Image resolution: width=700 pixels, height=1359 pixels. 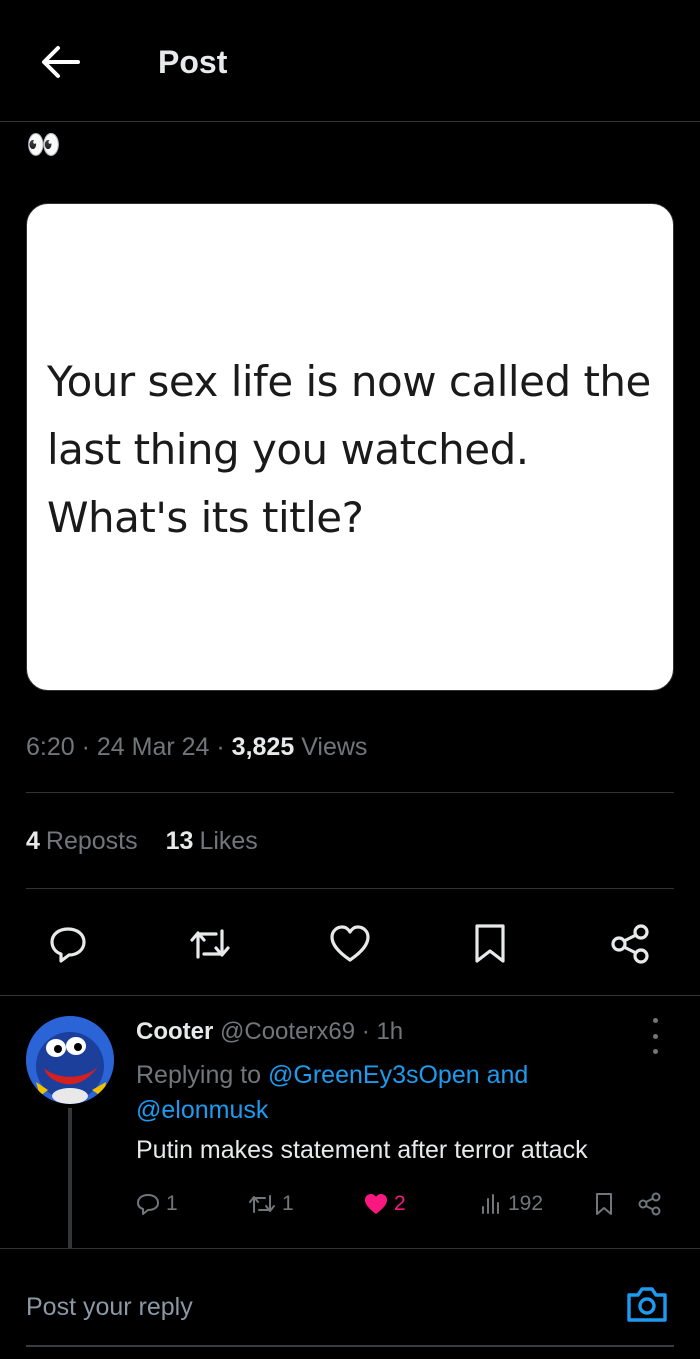 I want to click on reply-bookmark-button, so click(x=604, y=1204).